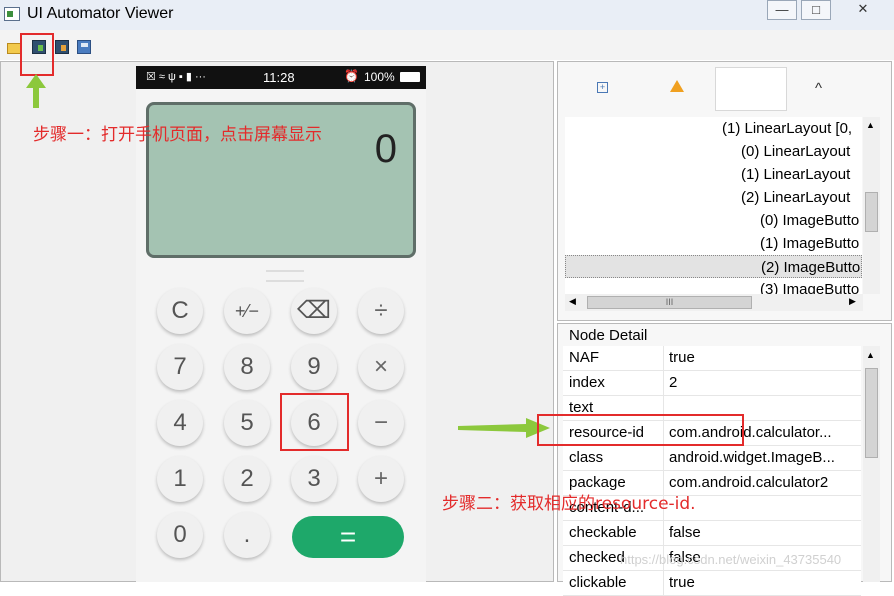  I want to click on node-detail-key: clickable, so click(598, 582).